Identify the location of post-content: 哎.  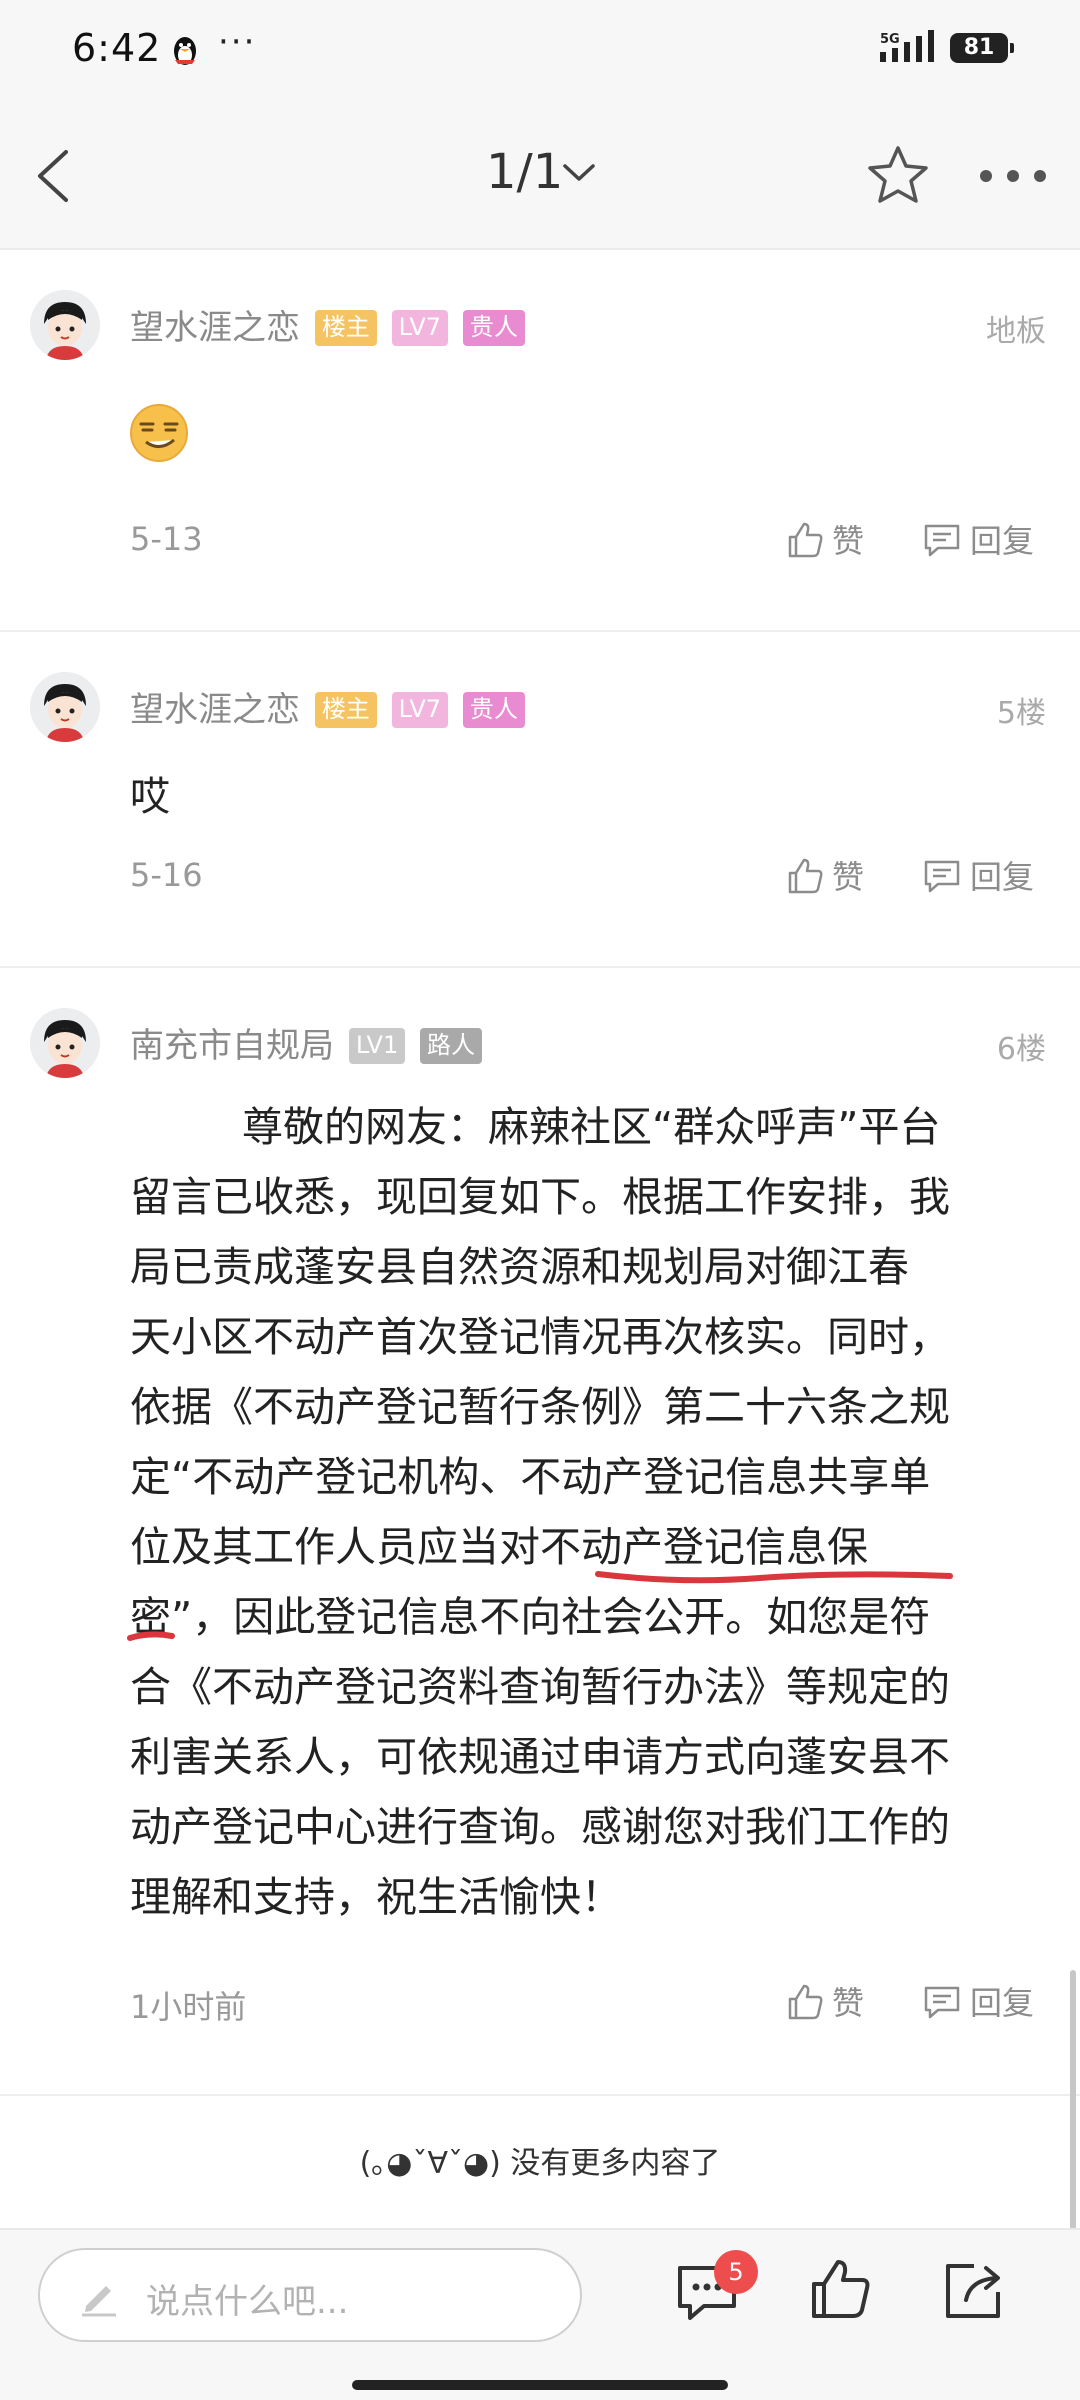
(150, 797).